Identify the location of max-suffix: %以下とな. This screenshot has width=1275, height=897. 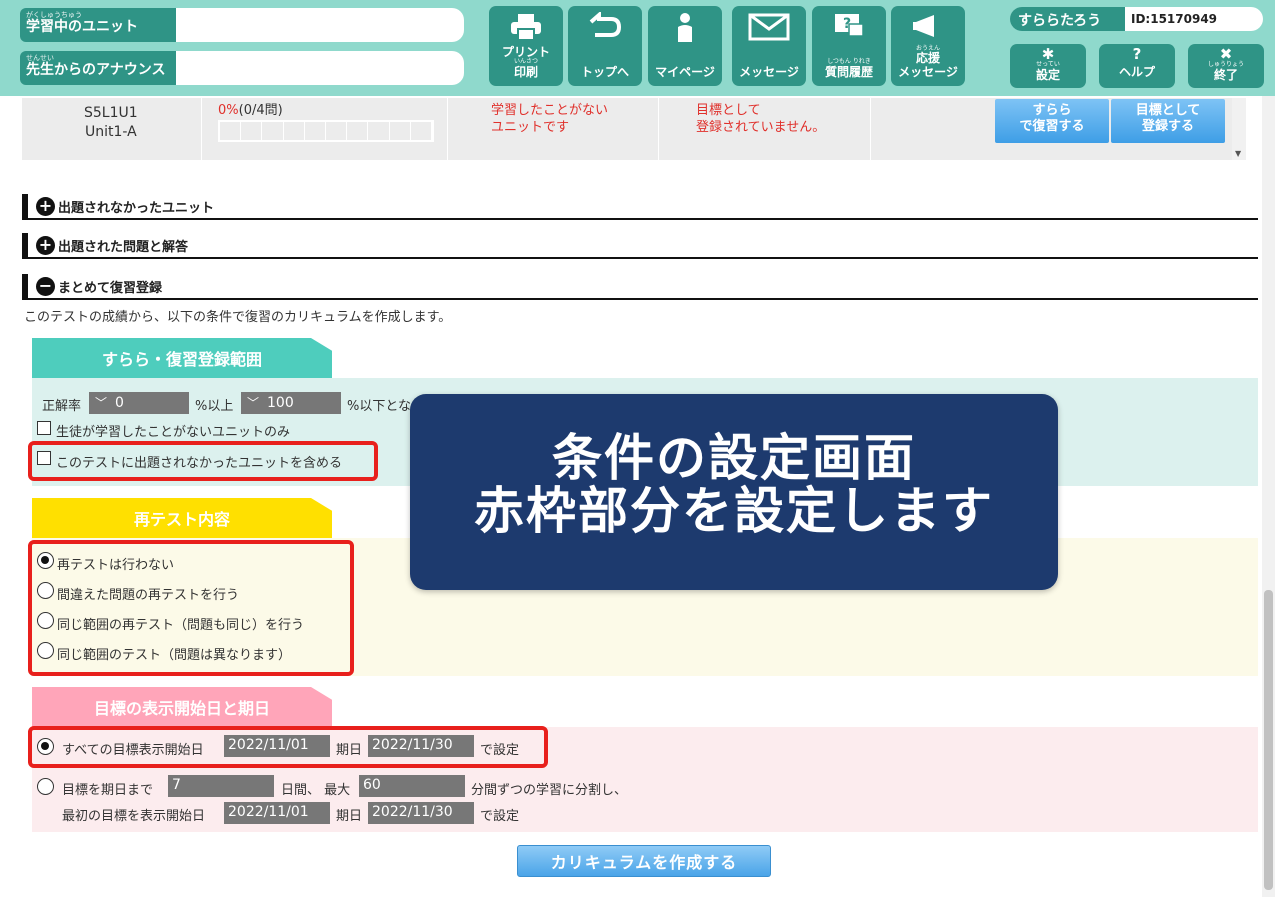
(379, 406).